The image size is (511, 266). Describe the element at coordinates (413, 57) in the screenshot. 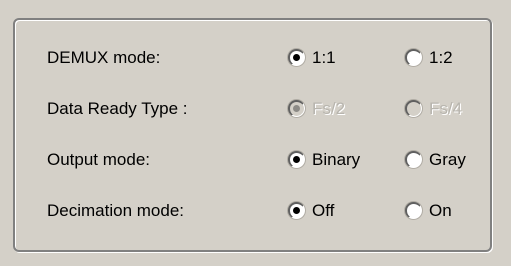

I see `demux-mode-1-2-radio` at that location.